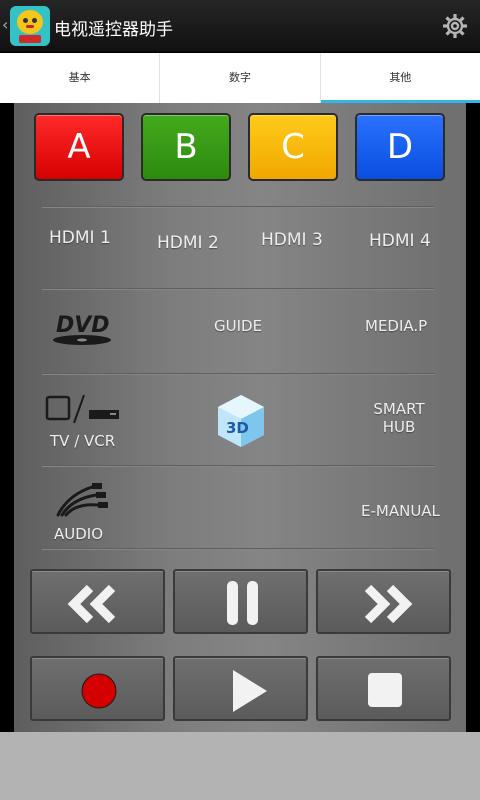 Image resolution: width=480 pixels, height=800 pixels. What do you see at coordinates (292, 240) in the screenshot?
I see `hdmi-3-button: HDMI 3` at bounding box center [292, 240].